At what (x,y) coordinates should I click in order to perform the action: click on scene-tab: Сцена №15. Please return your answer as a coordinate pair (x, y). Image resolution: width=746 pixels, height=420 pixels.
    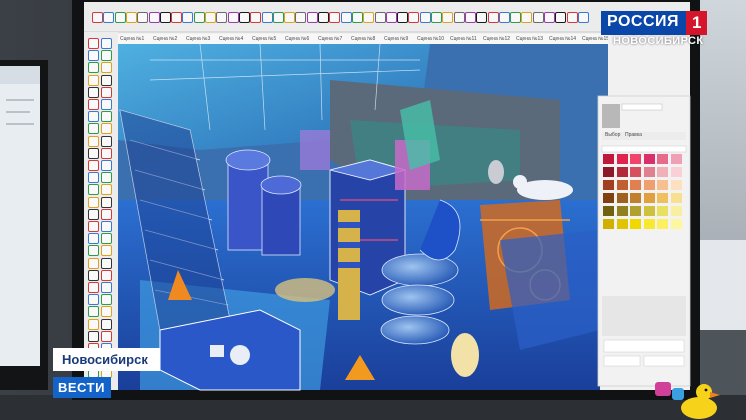
    Looking at the image, I should click on (595, 39).